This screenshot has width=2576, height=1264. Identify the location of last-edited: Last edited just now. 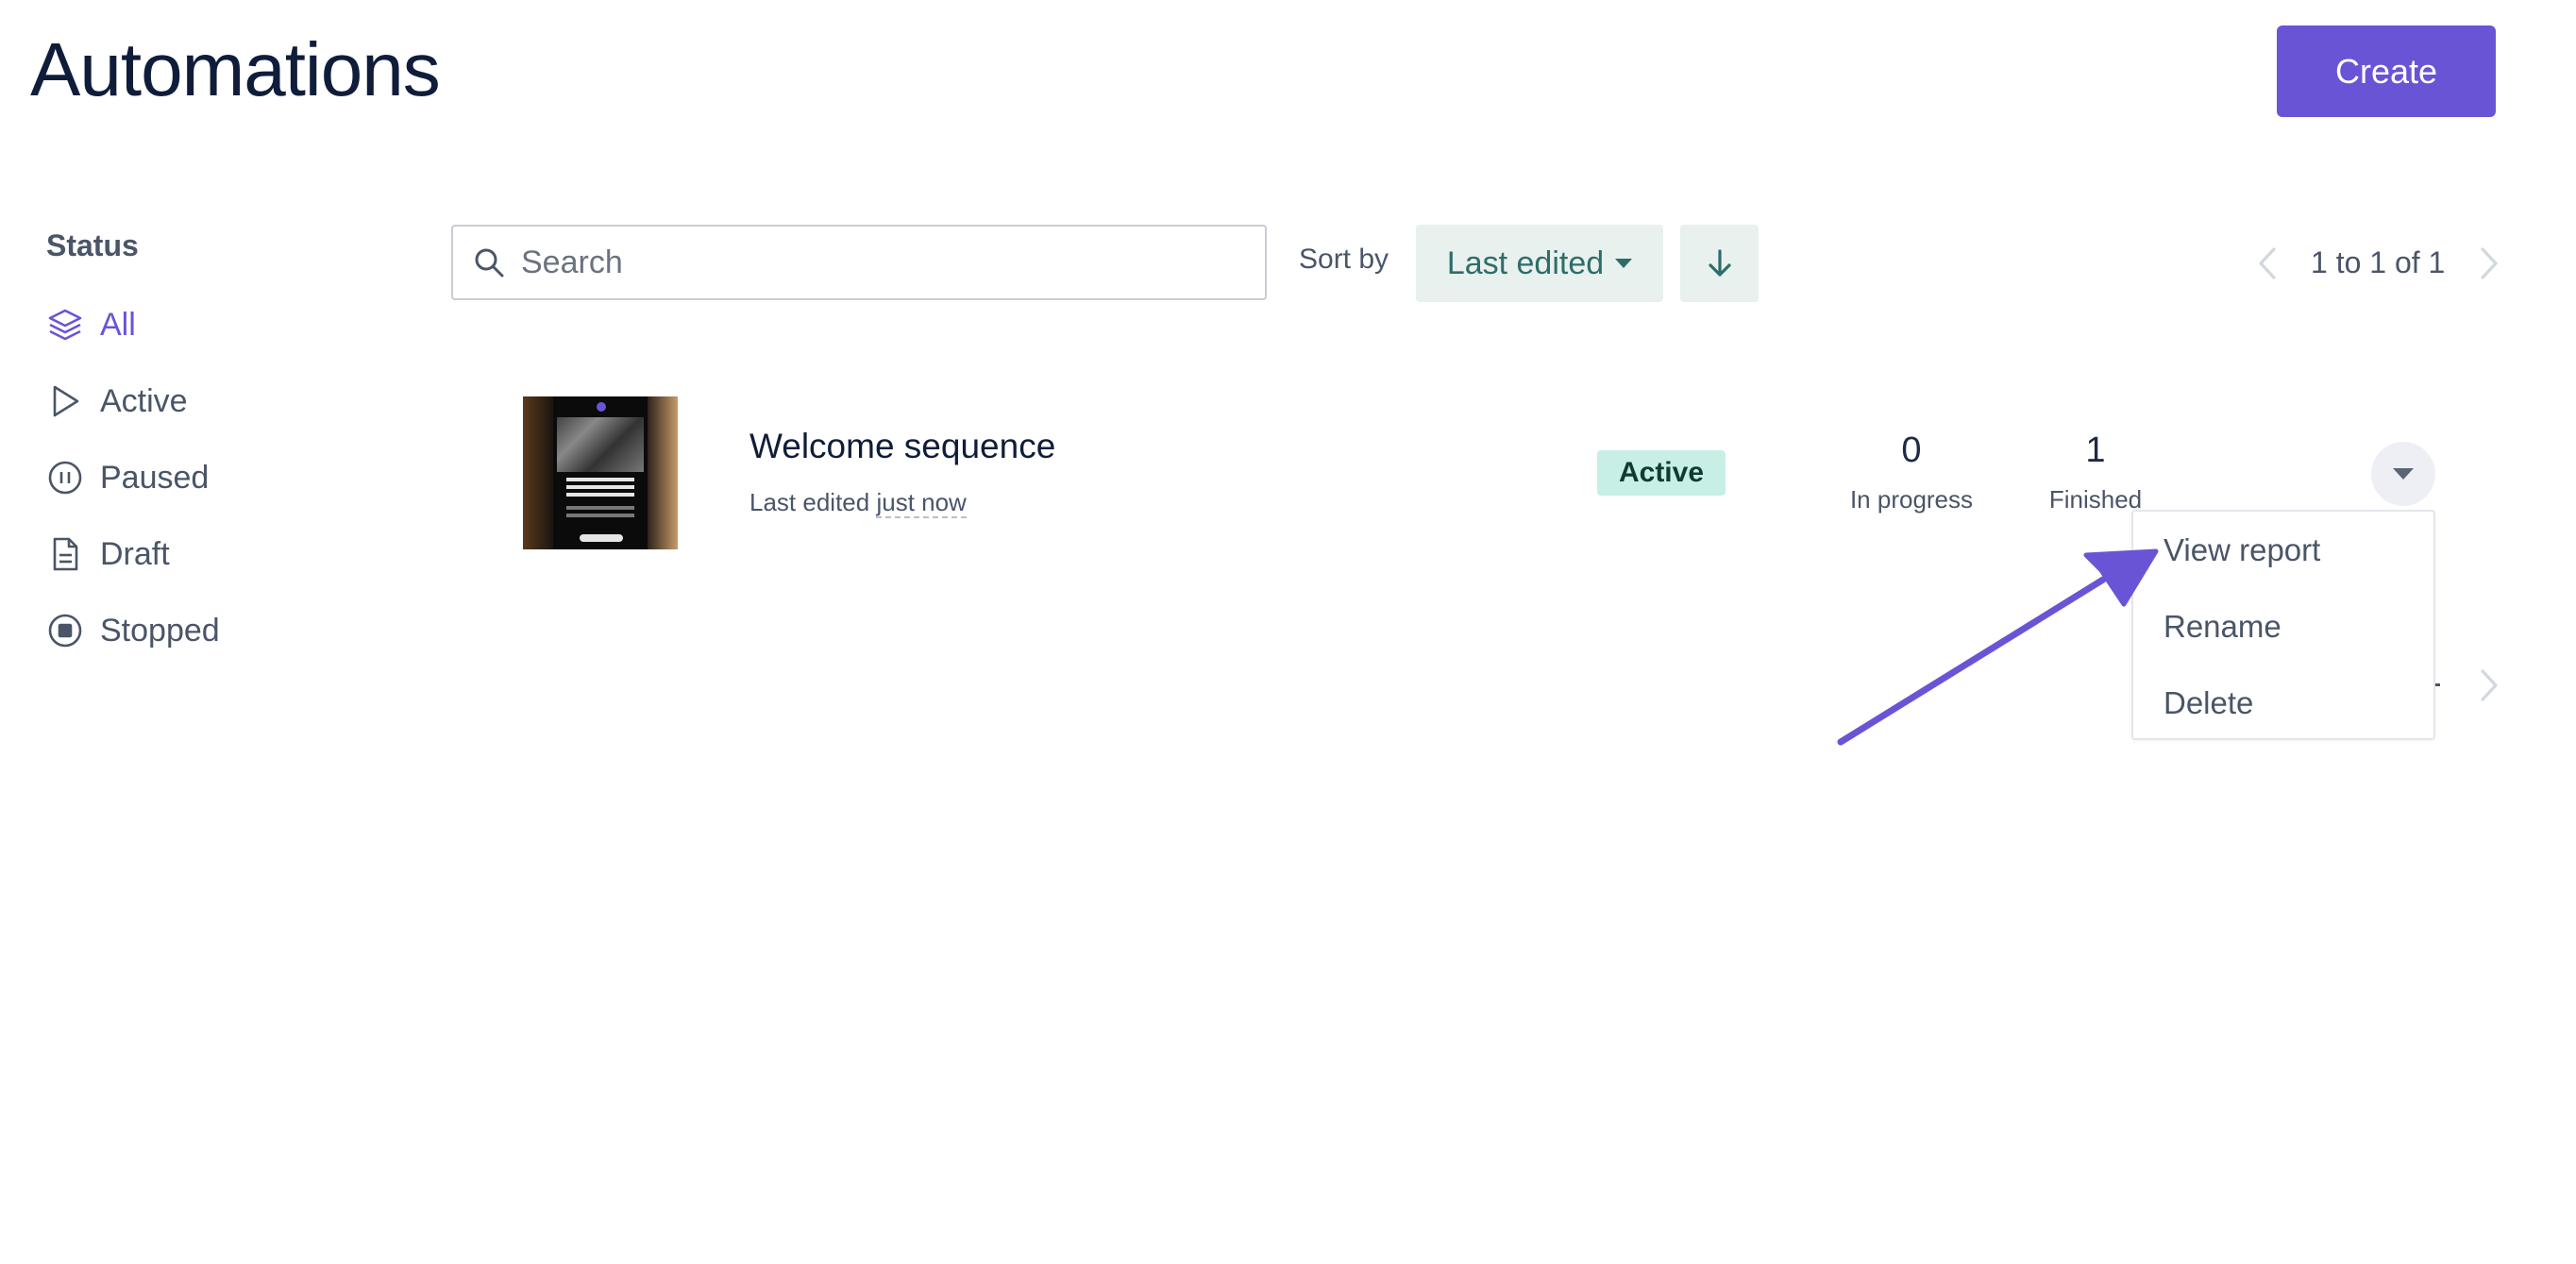
(858, 503).